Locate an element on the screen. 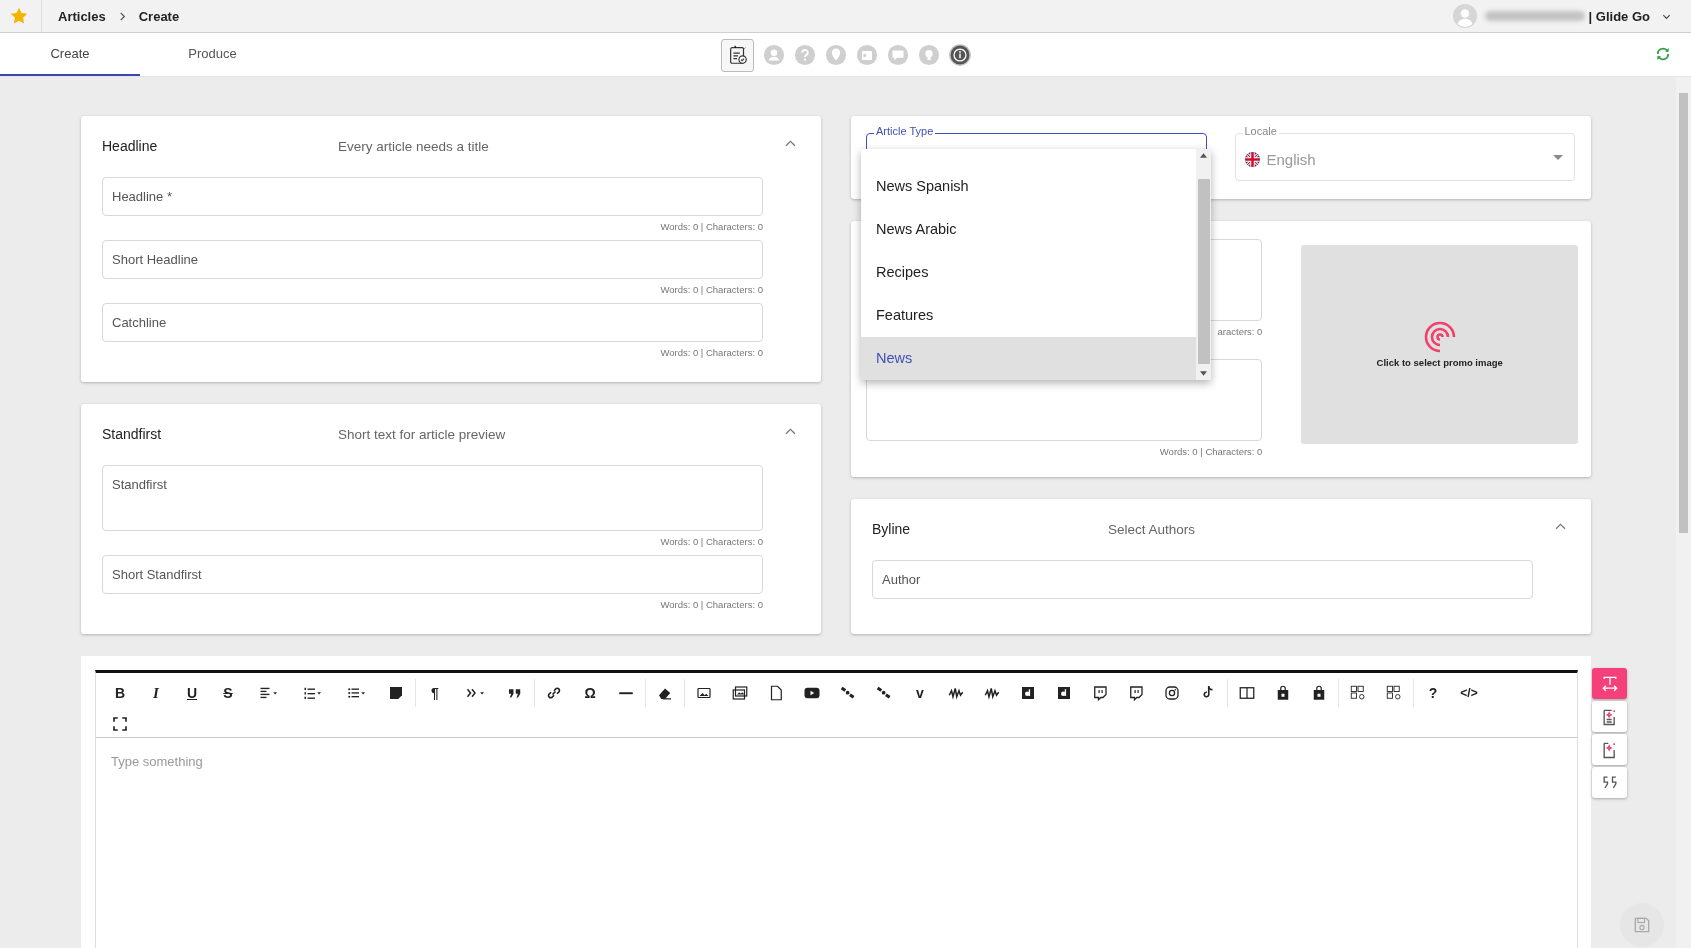 The width and height of the screenshot is (1691, 948). locale-value: English is located at coordinates (1291, 159).